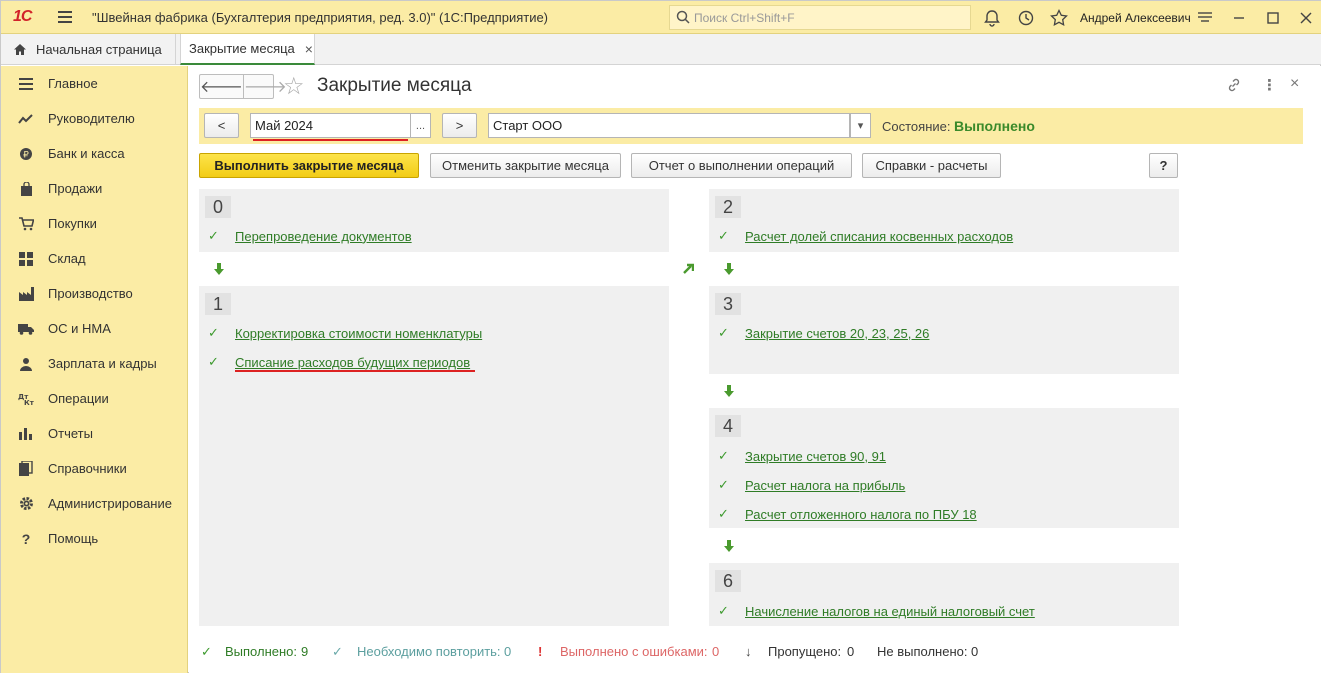 The width and height of the screenshot is (1321, 673). What do you see at coordinates (879, 236) in the screenshot?
I see `operation-link: Расчет долей списания косвенных расходов` at bounding box center [879, 236].